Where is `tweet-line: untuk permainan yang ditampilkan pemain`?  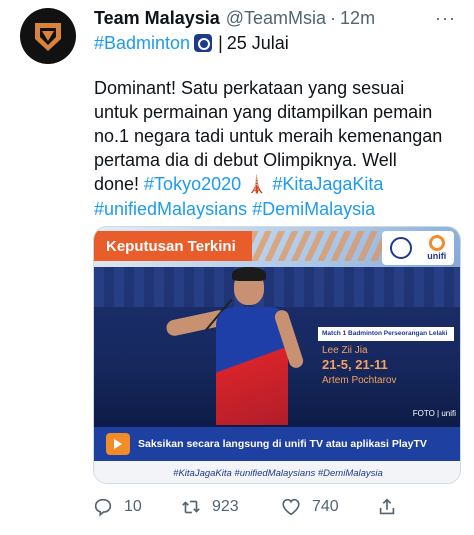 tweet-line: untuk permainan yang ditampilkan pemain is located at coordinates (263, 112).